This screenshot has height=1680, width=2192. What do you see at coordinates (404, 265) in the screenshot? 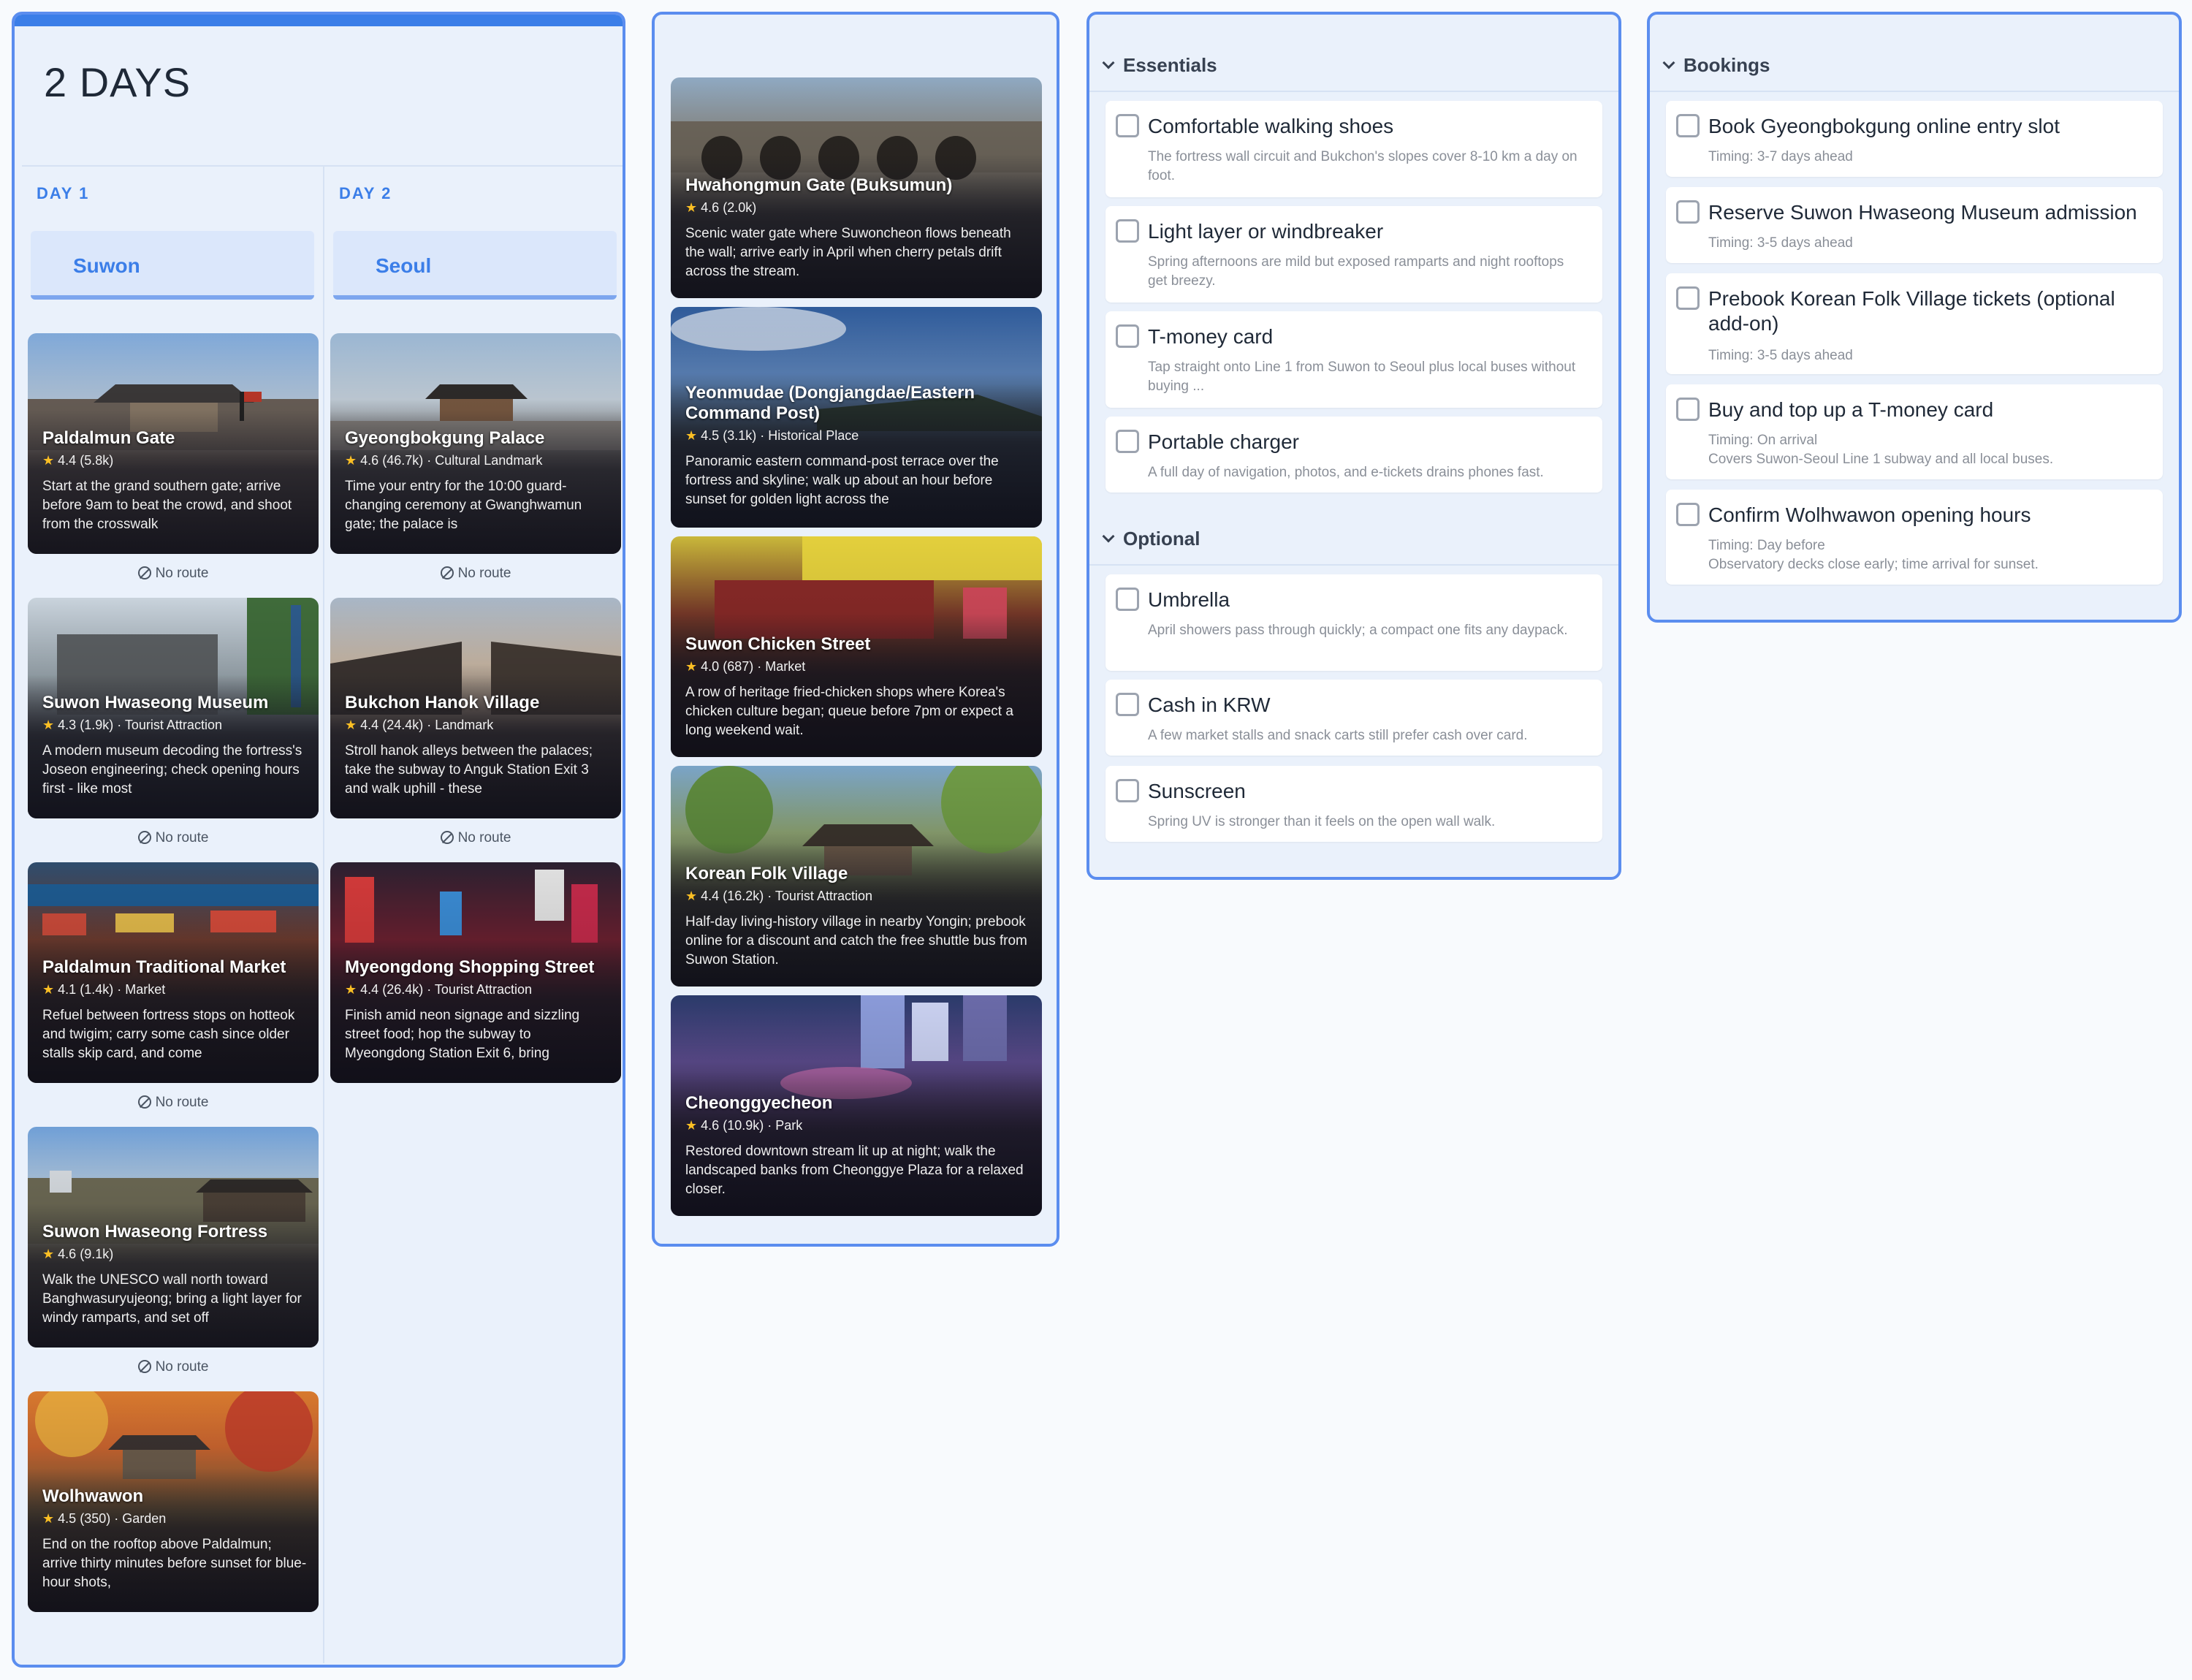
I see `city-name: Seoul` at bounding box center [404, 265].